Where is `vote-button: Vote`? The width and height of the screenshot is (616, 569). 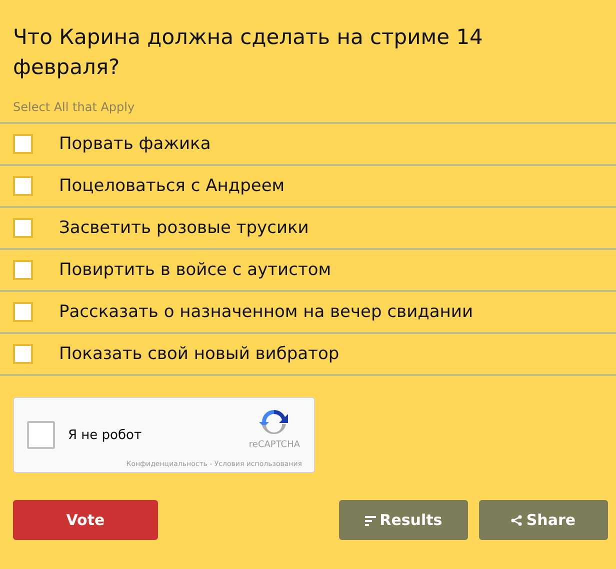
vote-button: Vote is located at coordinates (85, 520).